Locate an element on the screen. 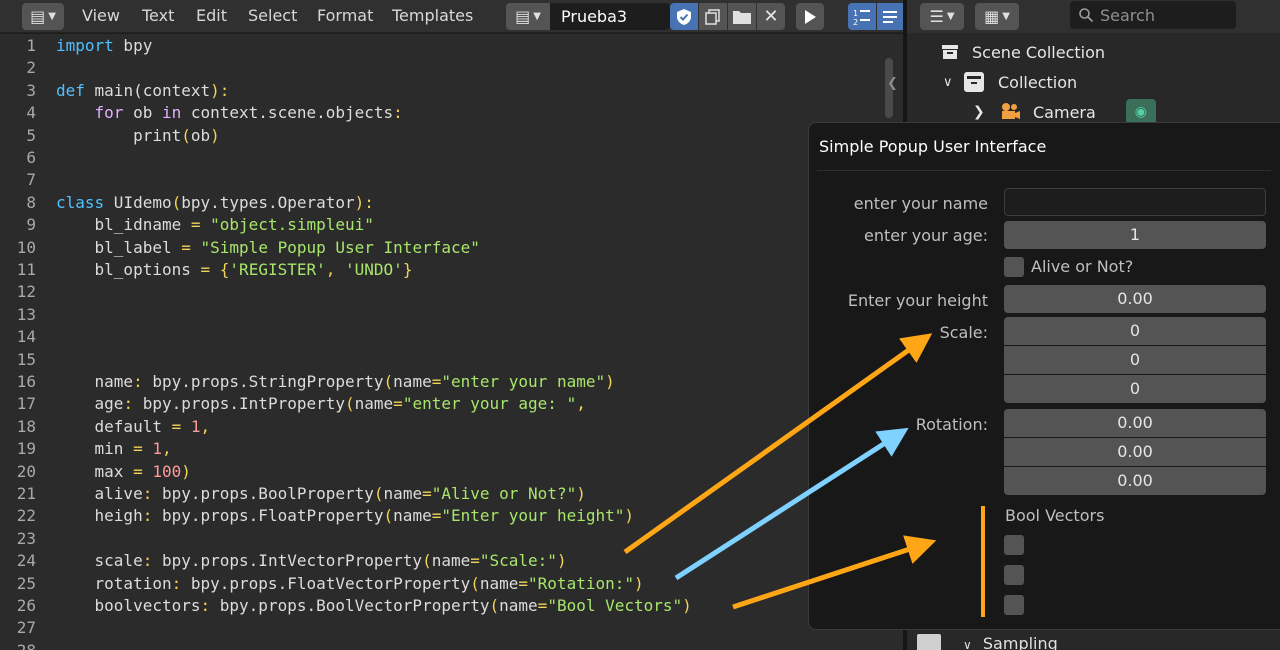  line-number: 5 is located at coordinates (31, 135).